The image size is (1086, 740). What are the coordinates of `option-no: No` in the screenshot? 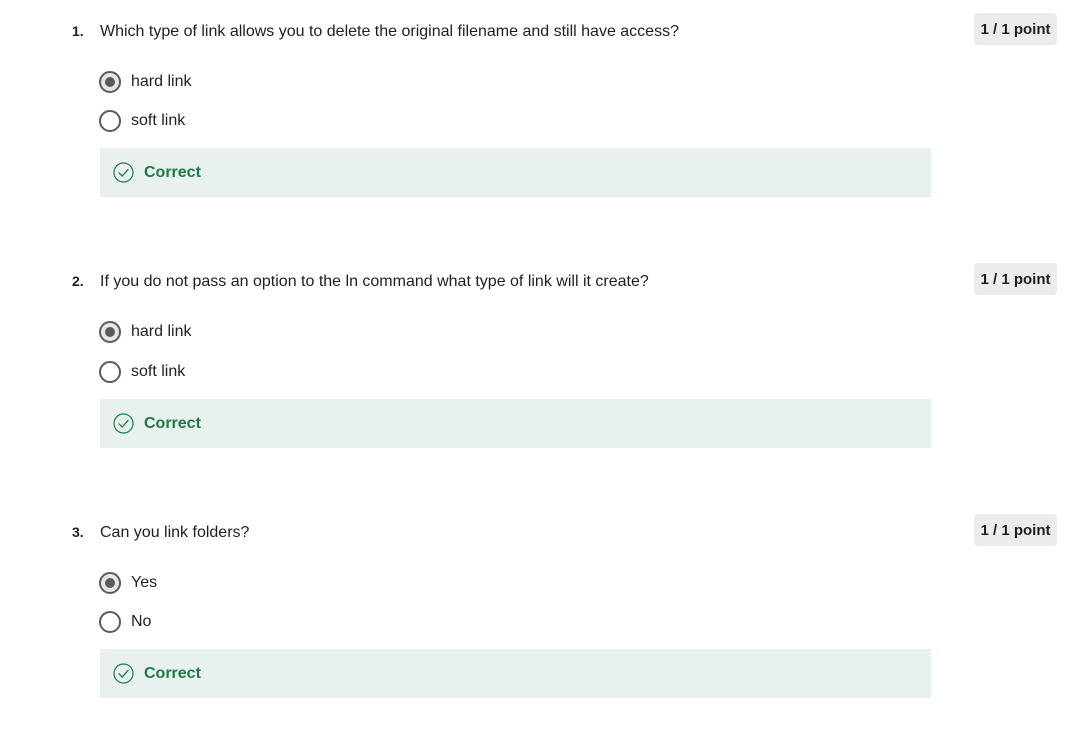 It's located at (125, 622).